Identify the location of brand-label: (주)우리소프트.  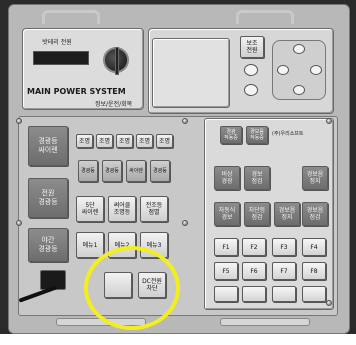
(288, 134).